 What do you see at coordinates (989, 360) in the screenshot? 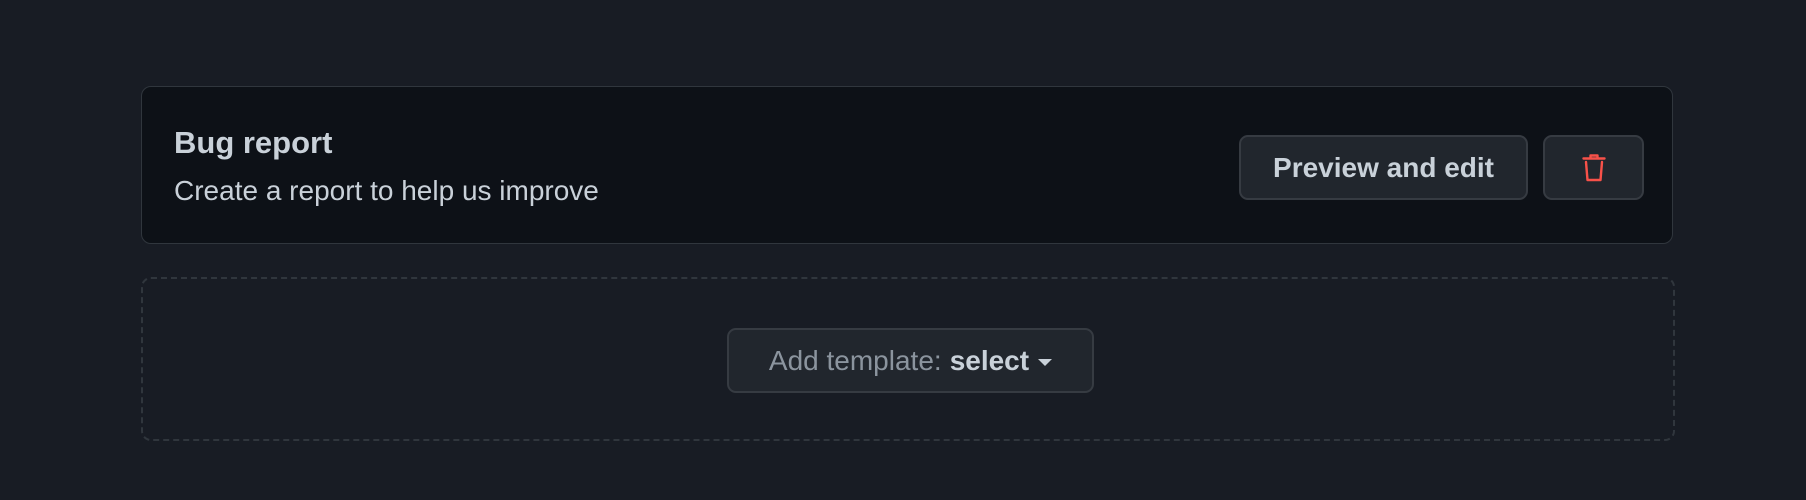
I see `add-template-value: select` at bounding box center [989, 360].